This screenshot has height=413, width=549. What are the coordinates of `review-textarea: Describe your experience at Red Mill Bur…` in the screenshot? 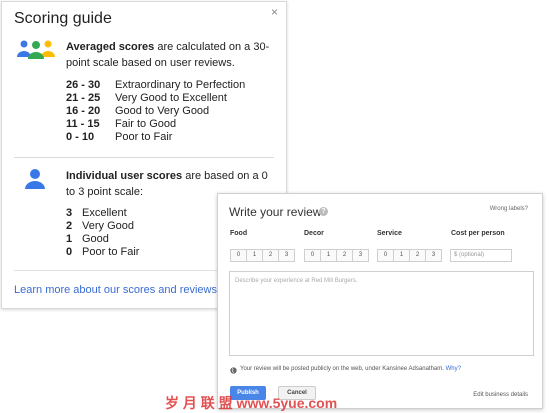 It's located at (381, 313).